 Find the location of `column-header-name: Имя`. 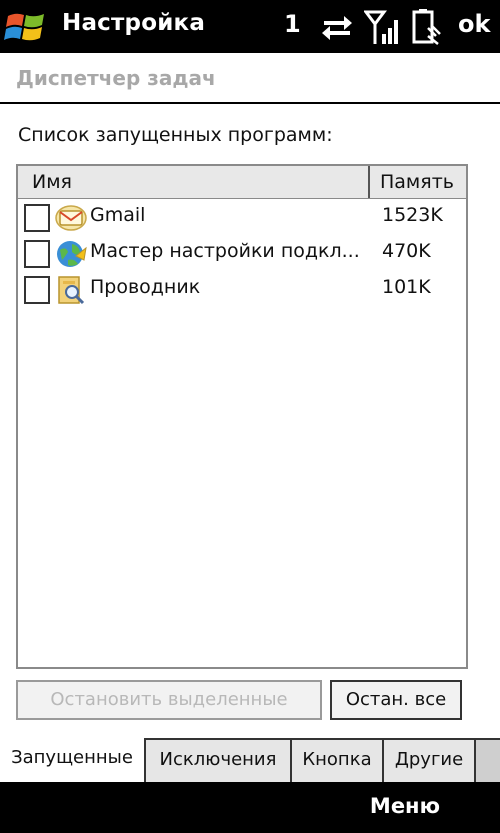

column-header-name: Имя is located at coordinates (194, 182).